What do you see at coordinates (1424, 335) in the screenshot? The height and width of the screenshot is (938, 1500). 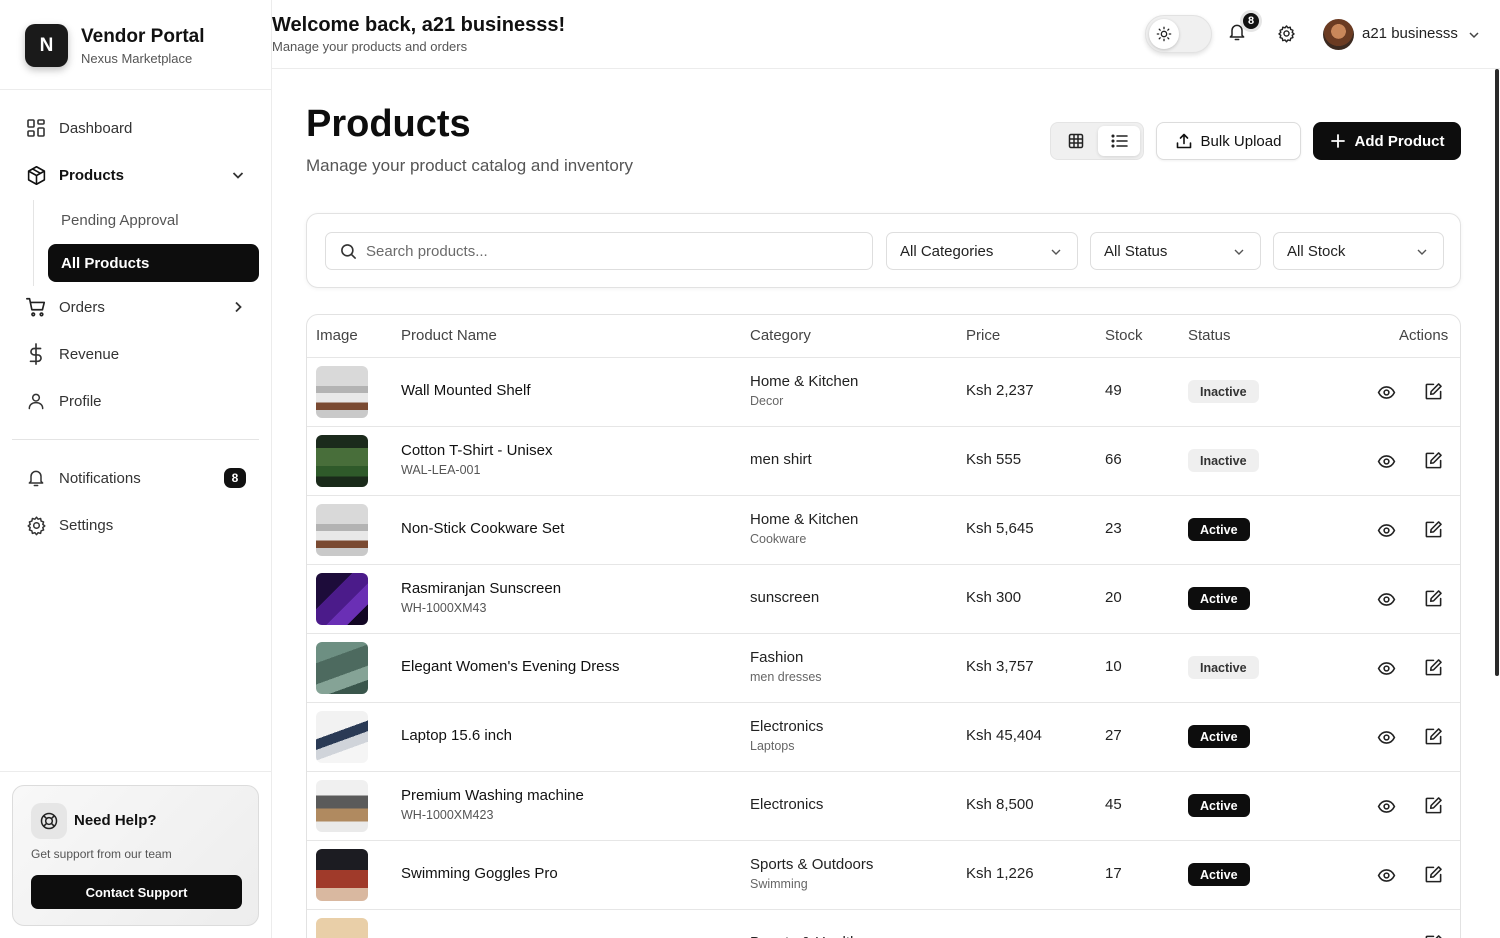 I see `column-header-actions: Actions` at bounding box center [1424, 335].